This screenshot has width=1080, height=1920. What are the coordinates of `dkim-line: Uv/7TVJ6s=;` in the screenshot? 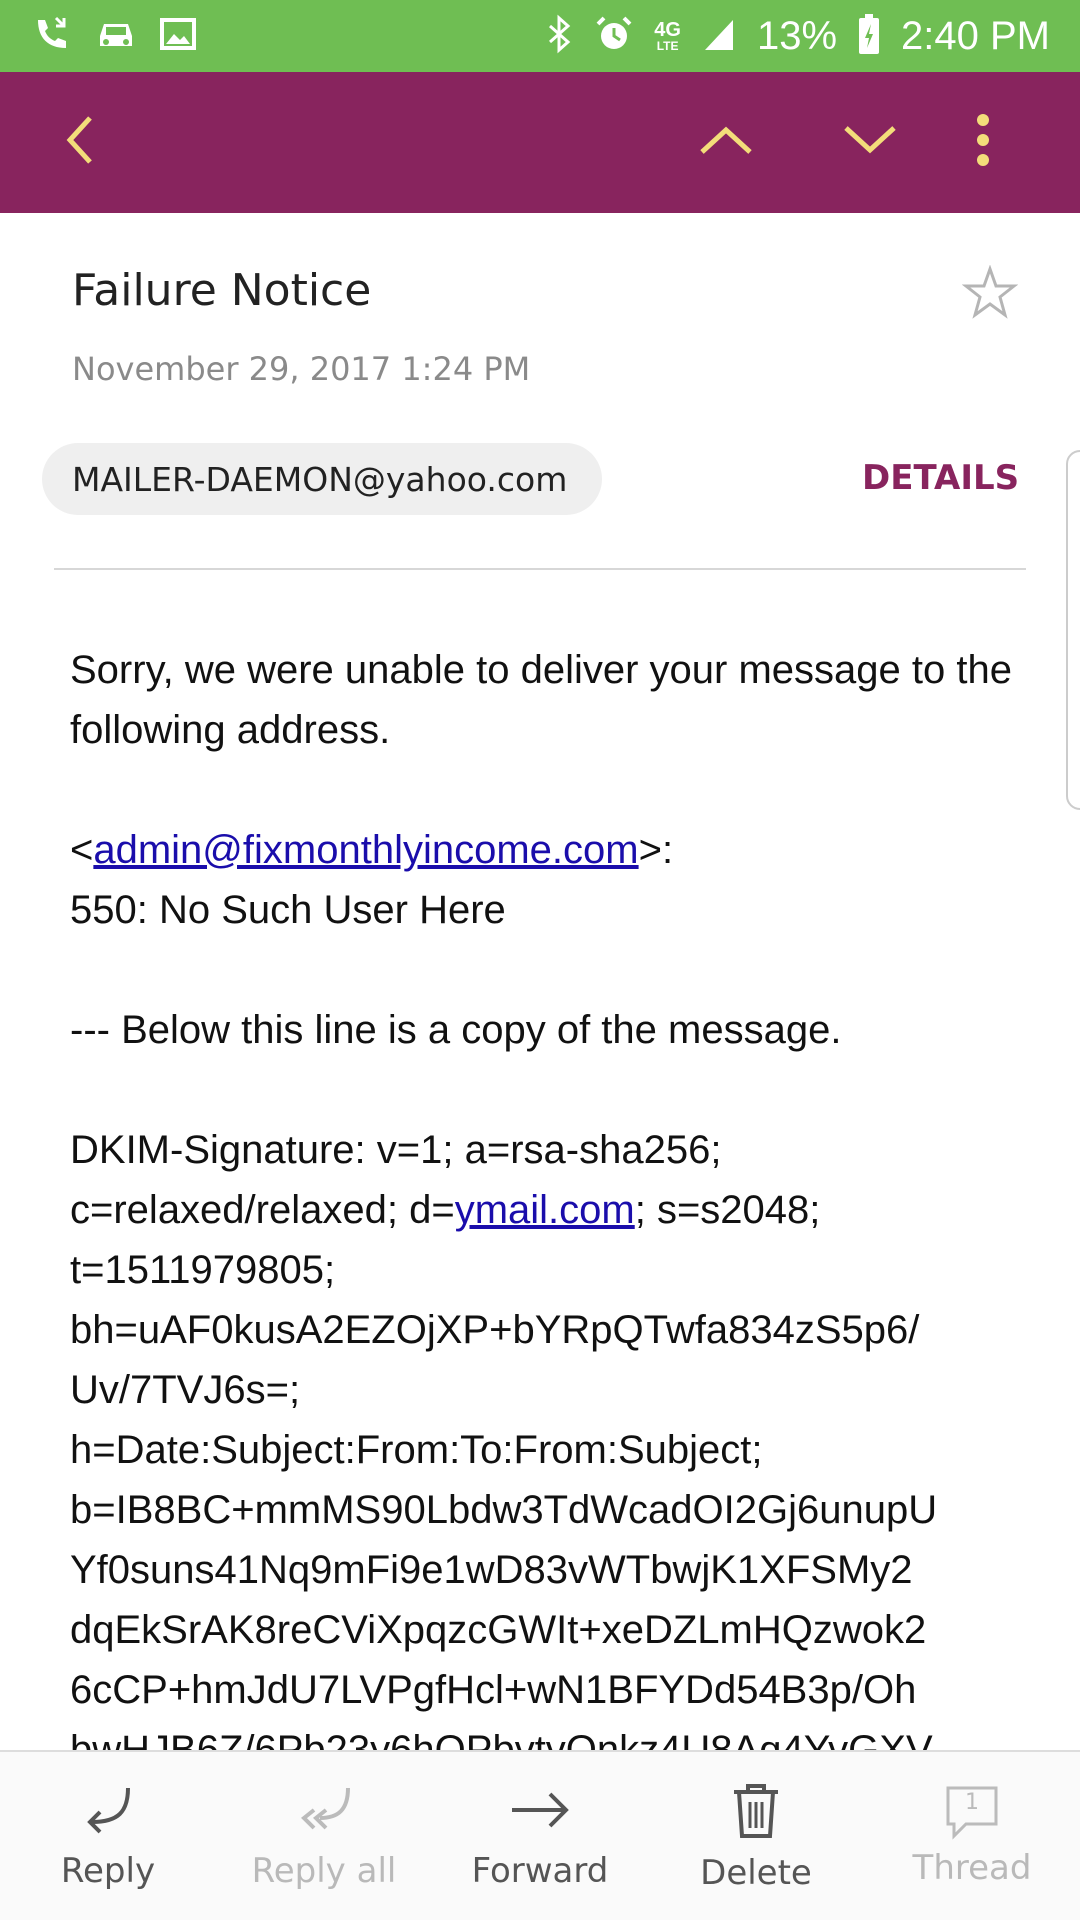 It's located at (185, 1390).